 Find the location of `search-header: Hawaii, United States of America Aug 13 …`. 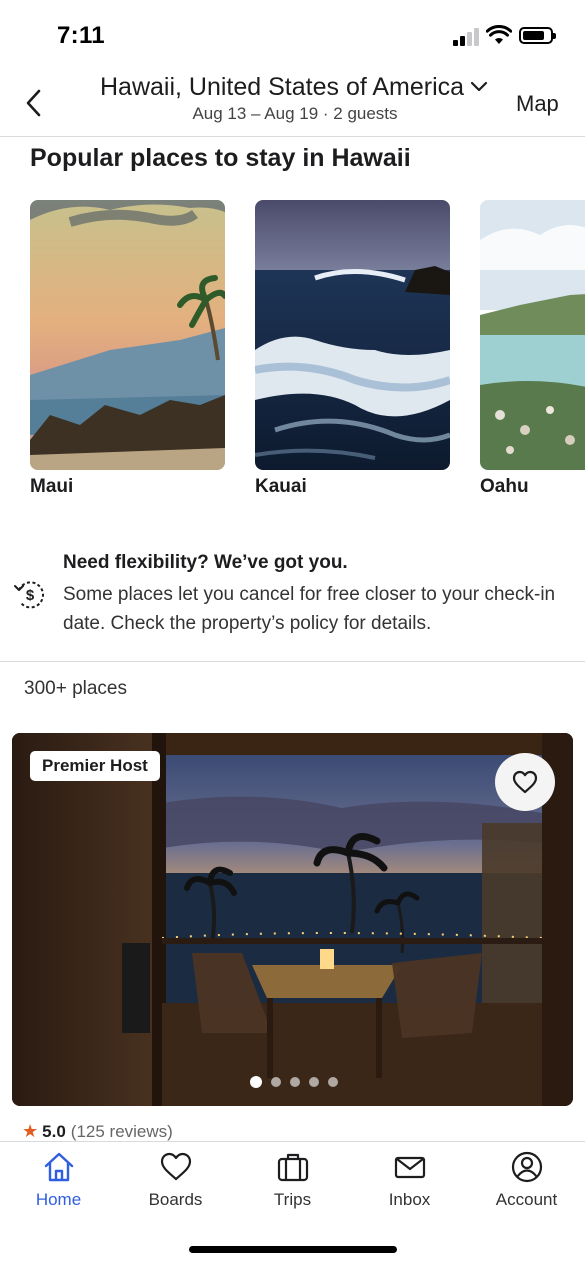

search-header: Hawaii, United States of America Aug 13 … is located at coordinates (292, 101).